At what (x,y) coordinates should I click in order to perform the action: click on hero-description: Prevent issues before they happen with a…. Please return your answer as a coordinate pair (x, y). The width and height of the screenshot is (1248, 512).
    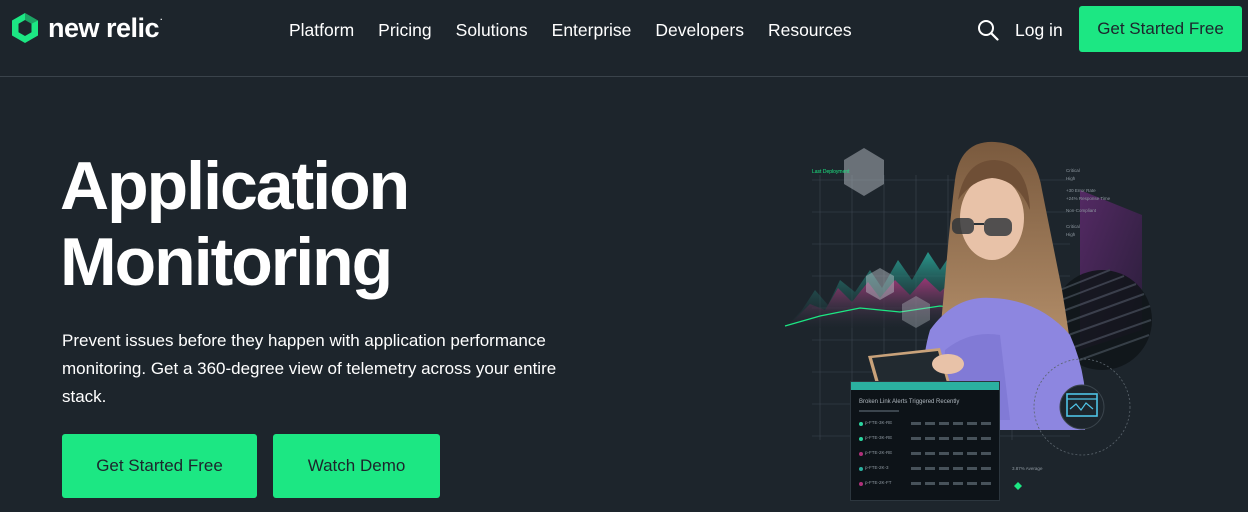
    Looking at the image, I should click on (309, 368).